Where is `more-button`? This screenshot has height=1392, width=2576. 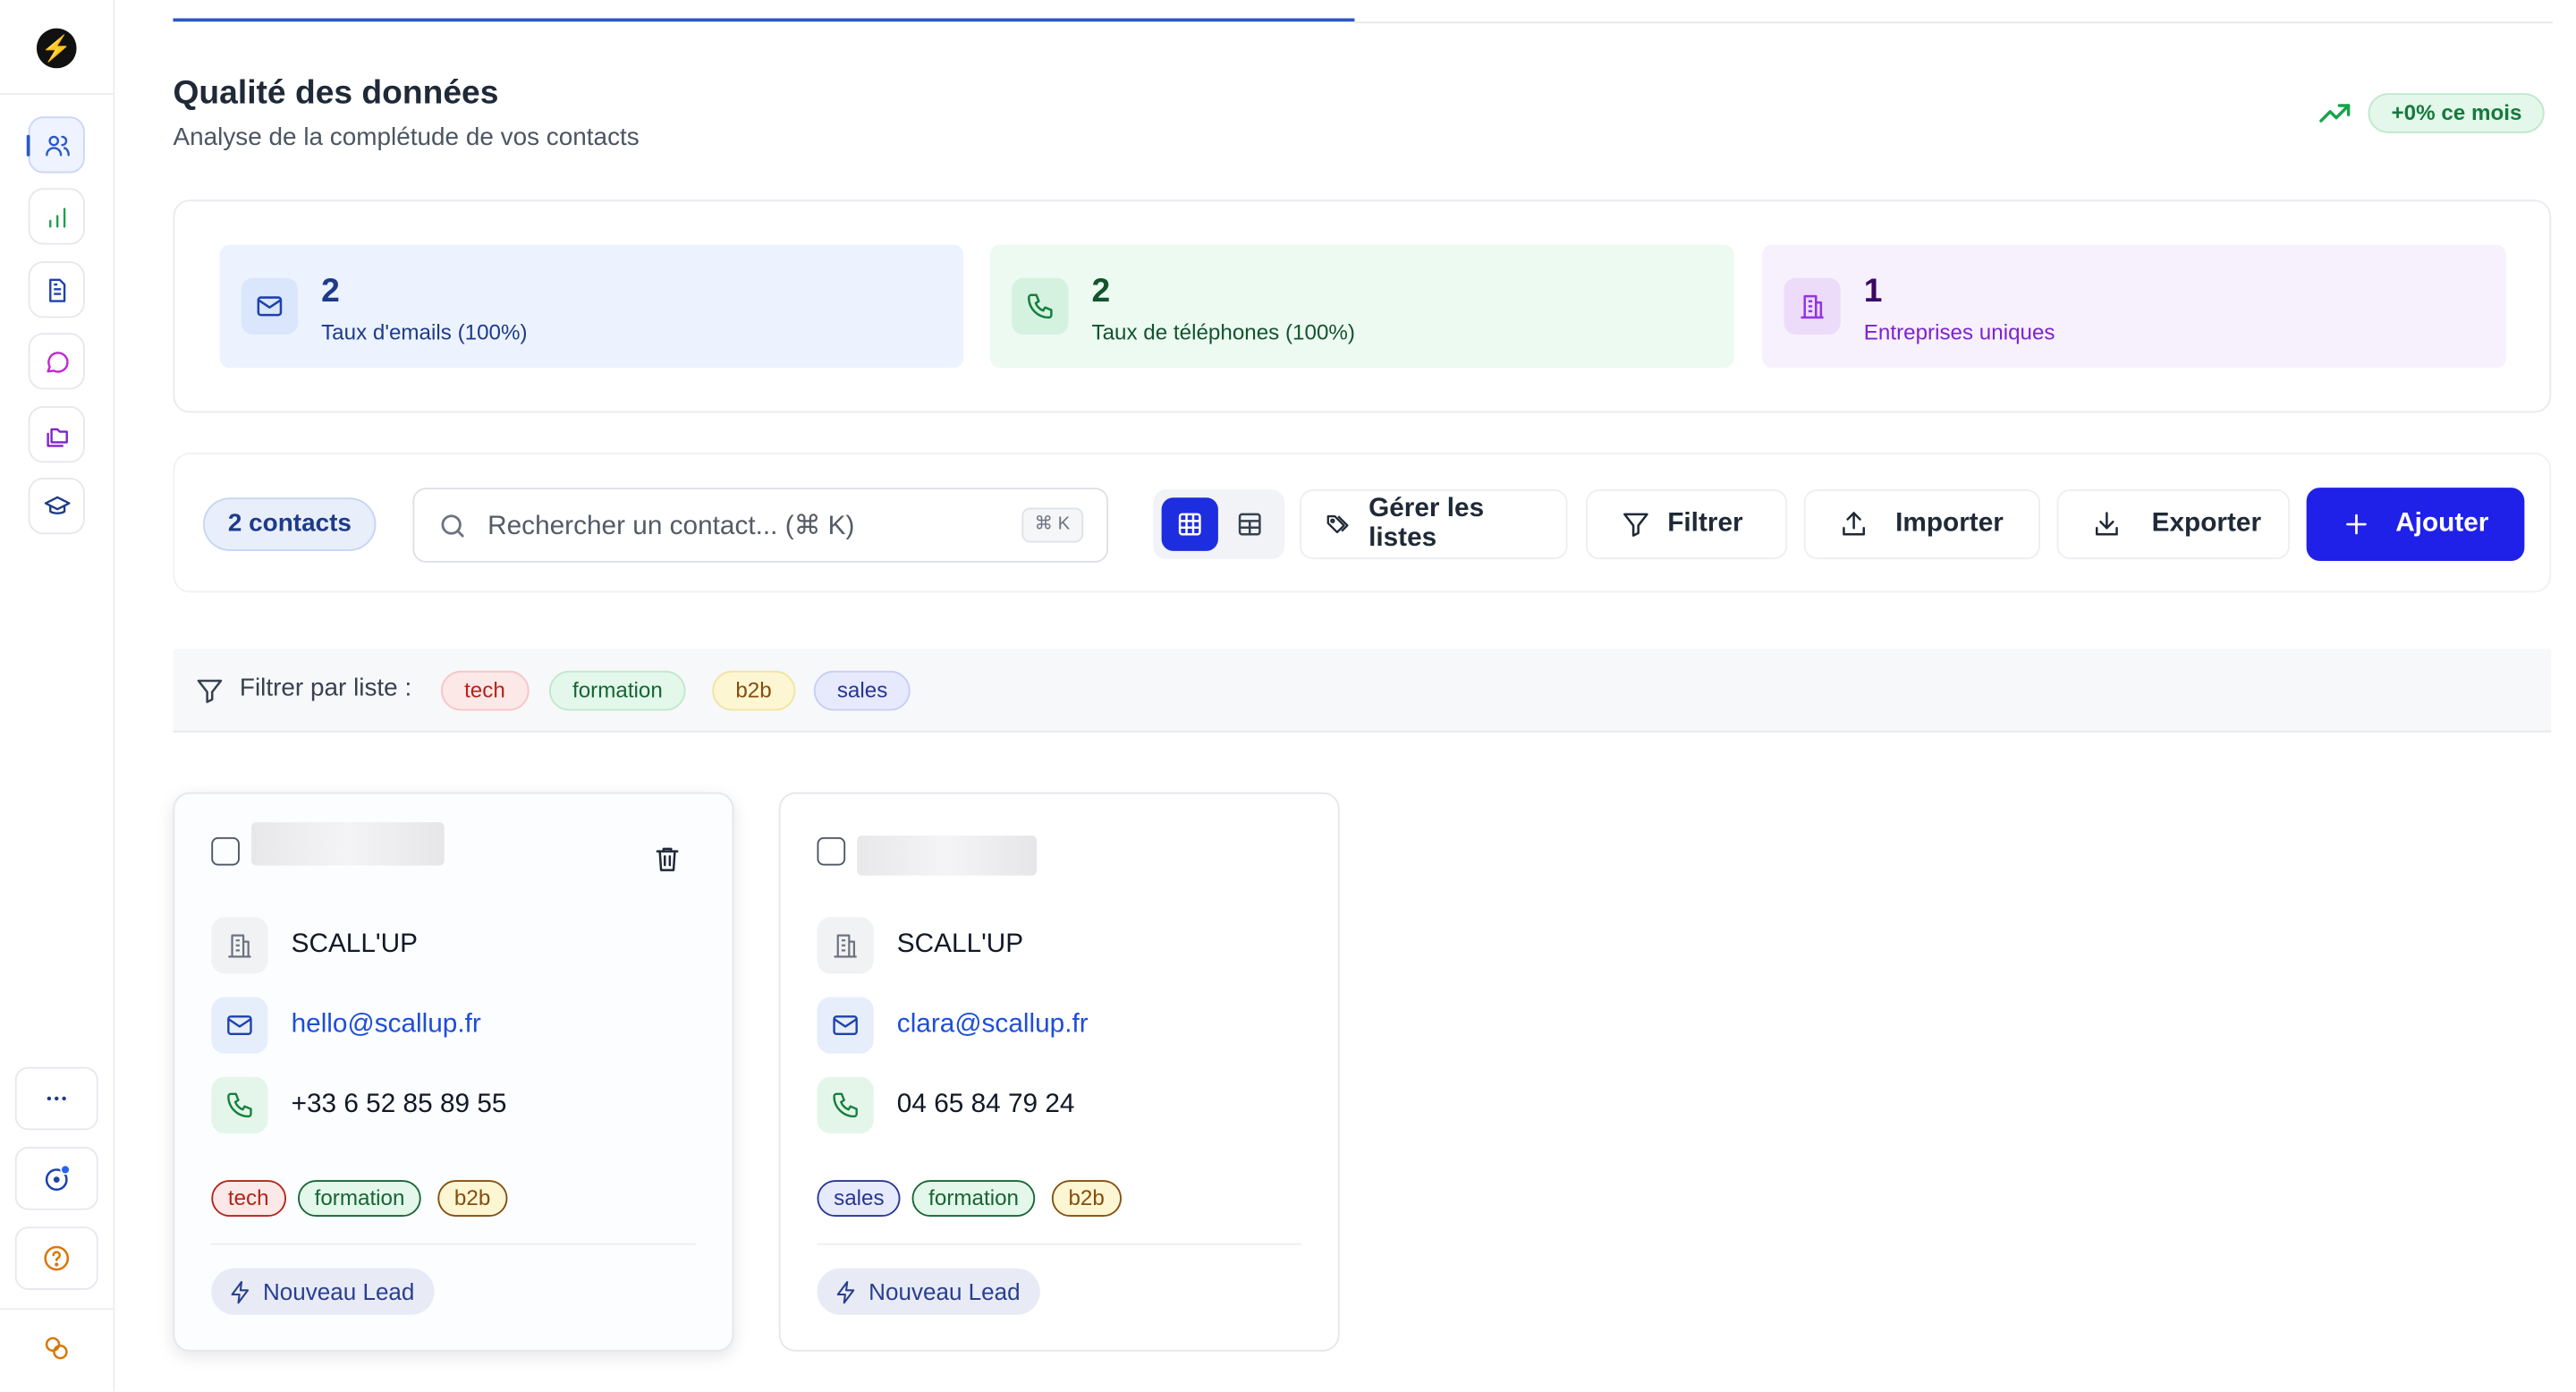 more-button is located at coordinates (56, 1098).